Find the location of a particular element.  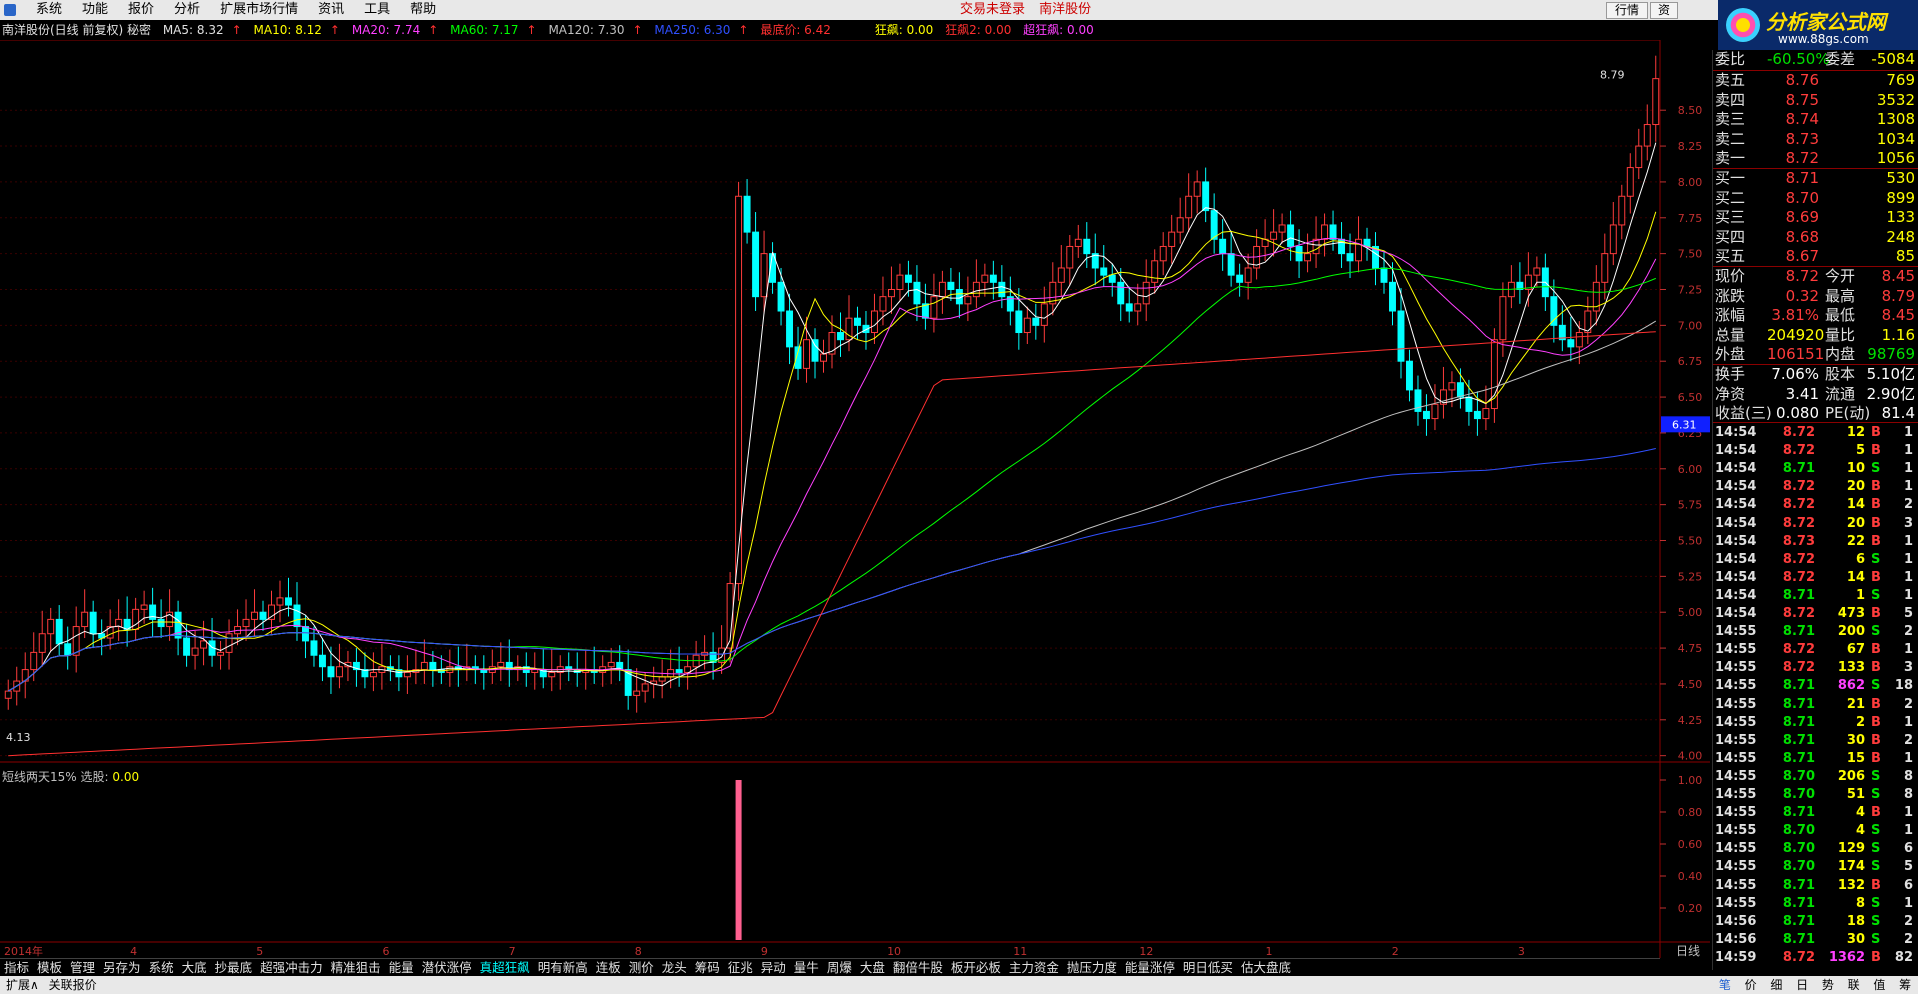

buy-level-cell: 8.67 is located at coordinates (1802, 256).